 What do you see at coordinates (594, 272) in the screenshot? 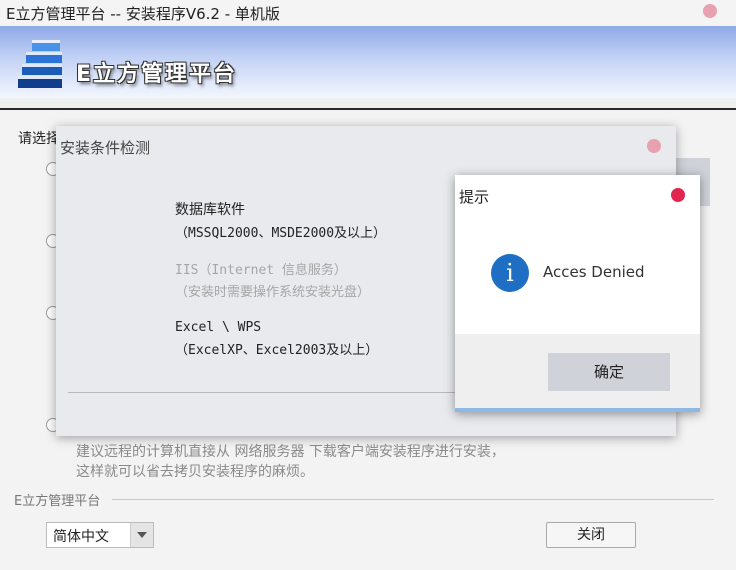
I see `alert-message: Acces Denied` at bounding box center [594, 272].